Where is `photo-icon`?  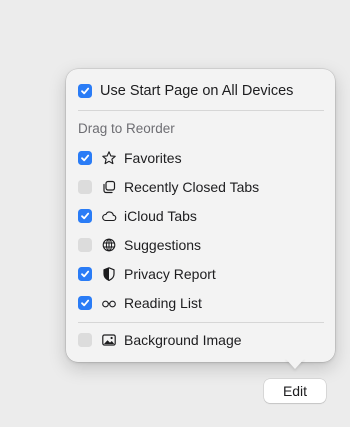
photo-icon is located at coordinates (109, 340).